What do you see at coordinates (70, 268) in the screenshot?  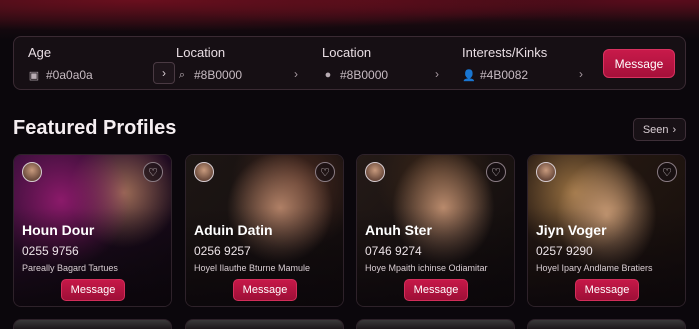 I see `profile-tagline: Pareally Bagard Tartues` at bounding box center [70, 268].